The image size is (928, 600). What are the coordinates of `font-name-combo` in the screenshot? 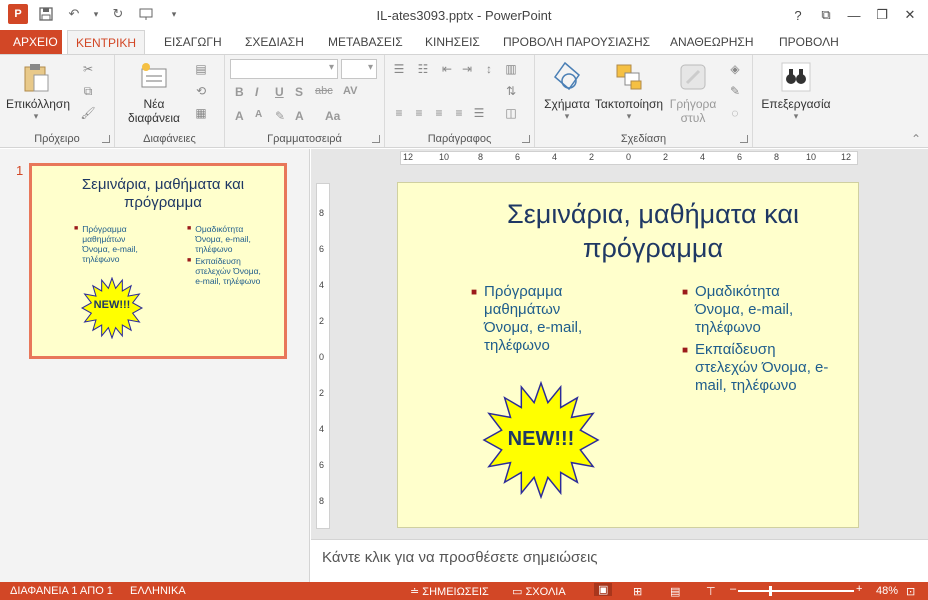 It's located at (284, 69).